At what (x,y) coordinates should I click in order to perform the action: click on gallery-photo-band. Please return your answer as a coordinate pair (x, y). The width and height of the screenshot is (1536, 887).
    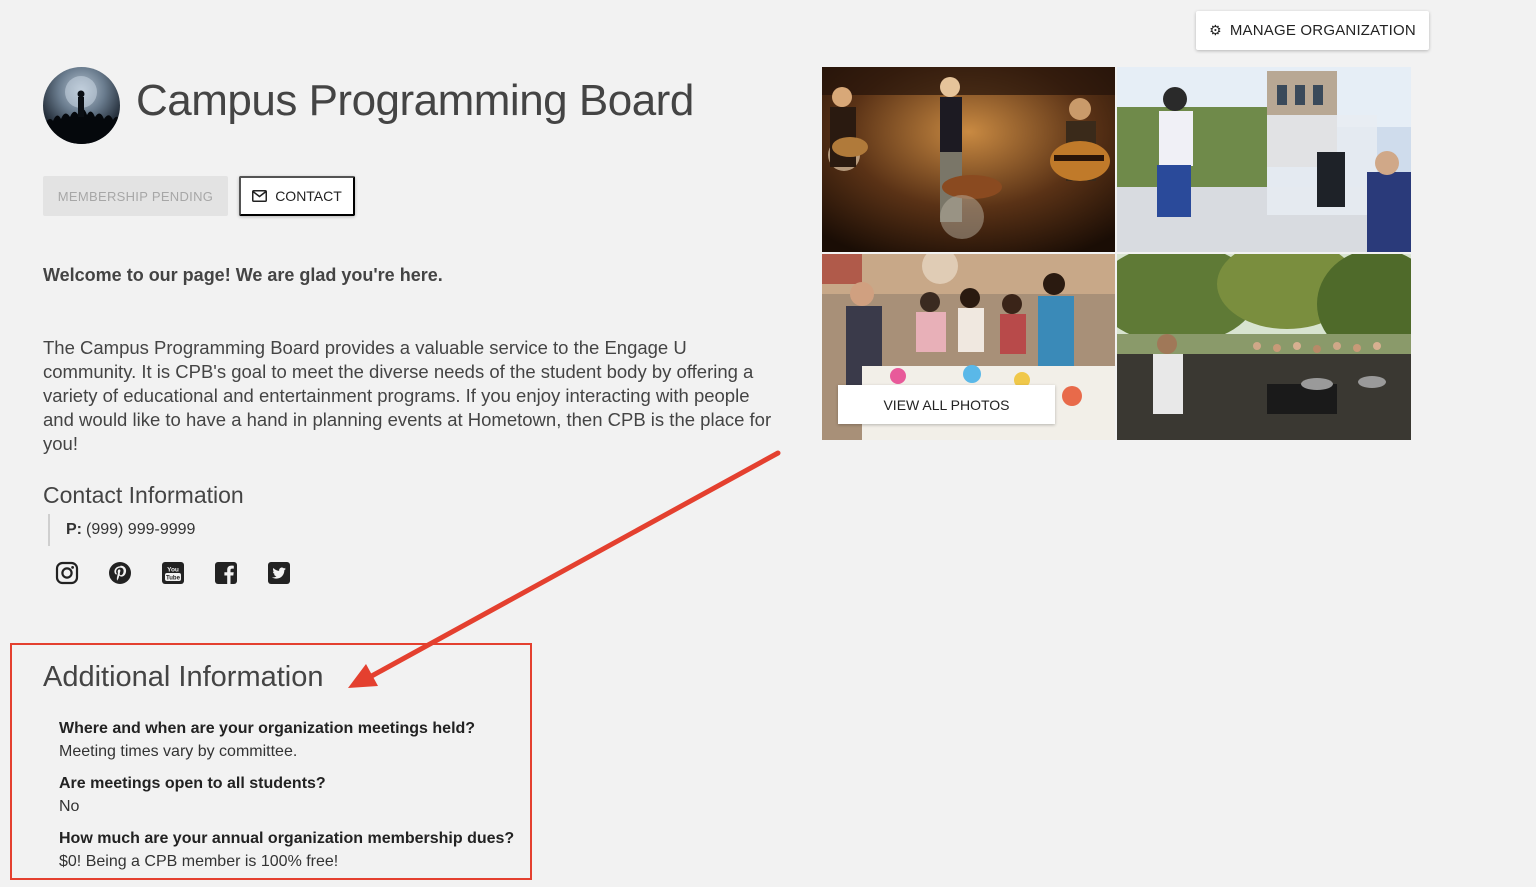
    Looking at the image, I should click on (968, 159).